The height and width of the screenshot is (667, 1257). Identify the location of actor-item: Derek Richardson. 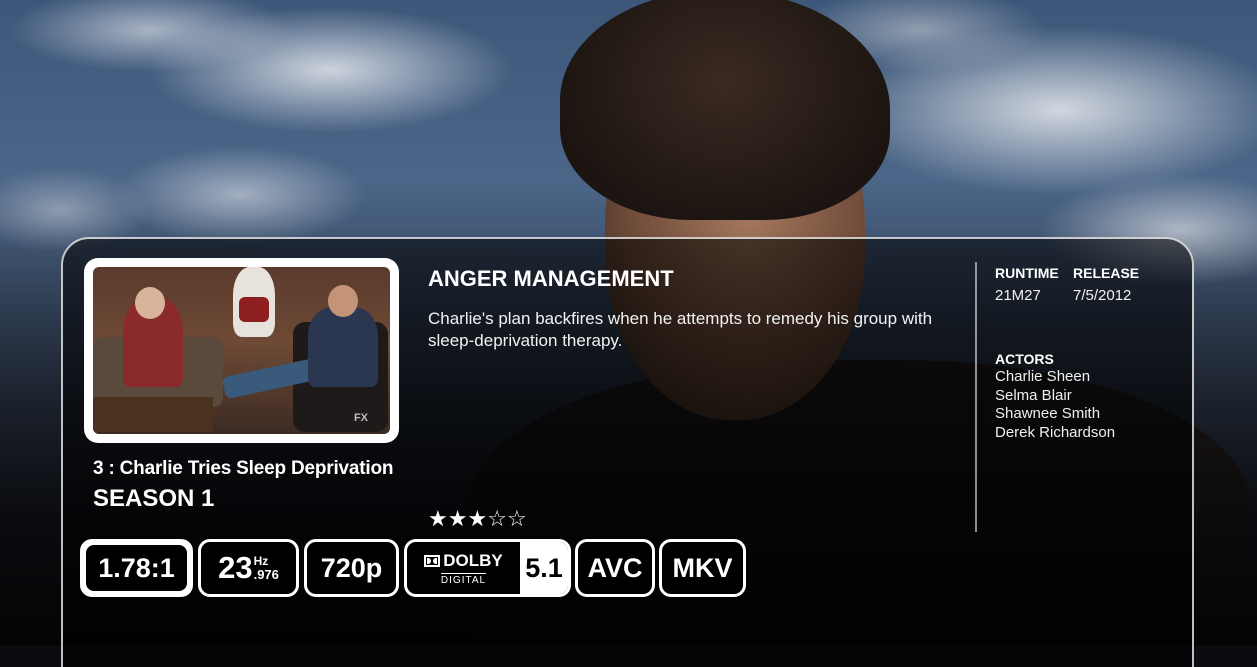
(1055, 432).